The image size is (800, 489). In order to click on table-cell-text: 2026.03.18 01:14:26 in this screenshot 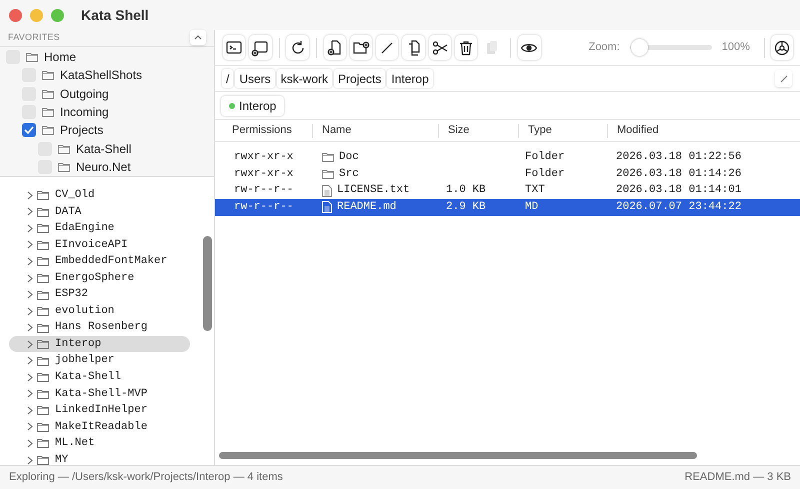, I will do `click(679, 174)`.